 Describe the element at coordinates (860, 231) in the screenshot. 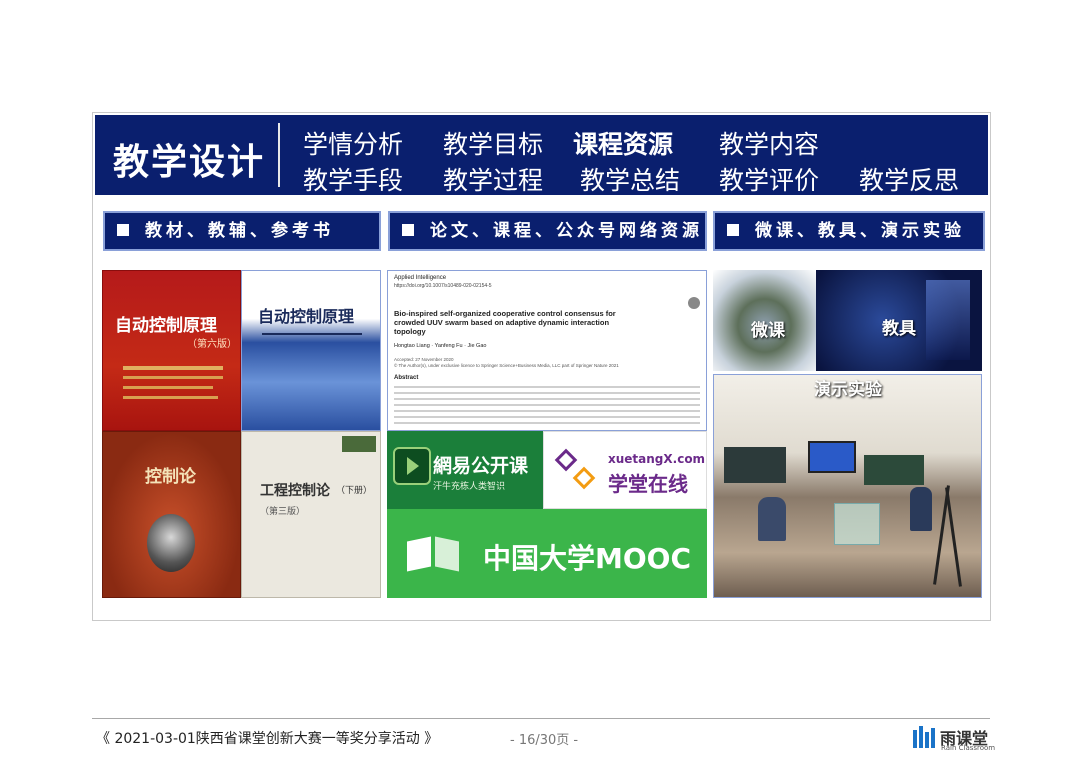

I see `category-label: 微课、教具、演示实验` at that location.